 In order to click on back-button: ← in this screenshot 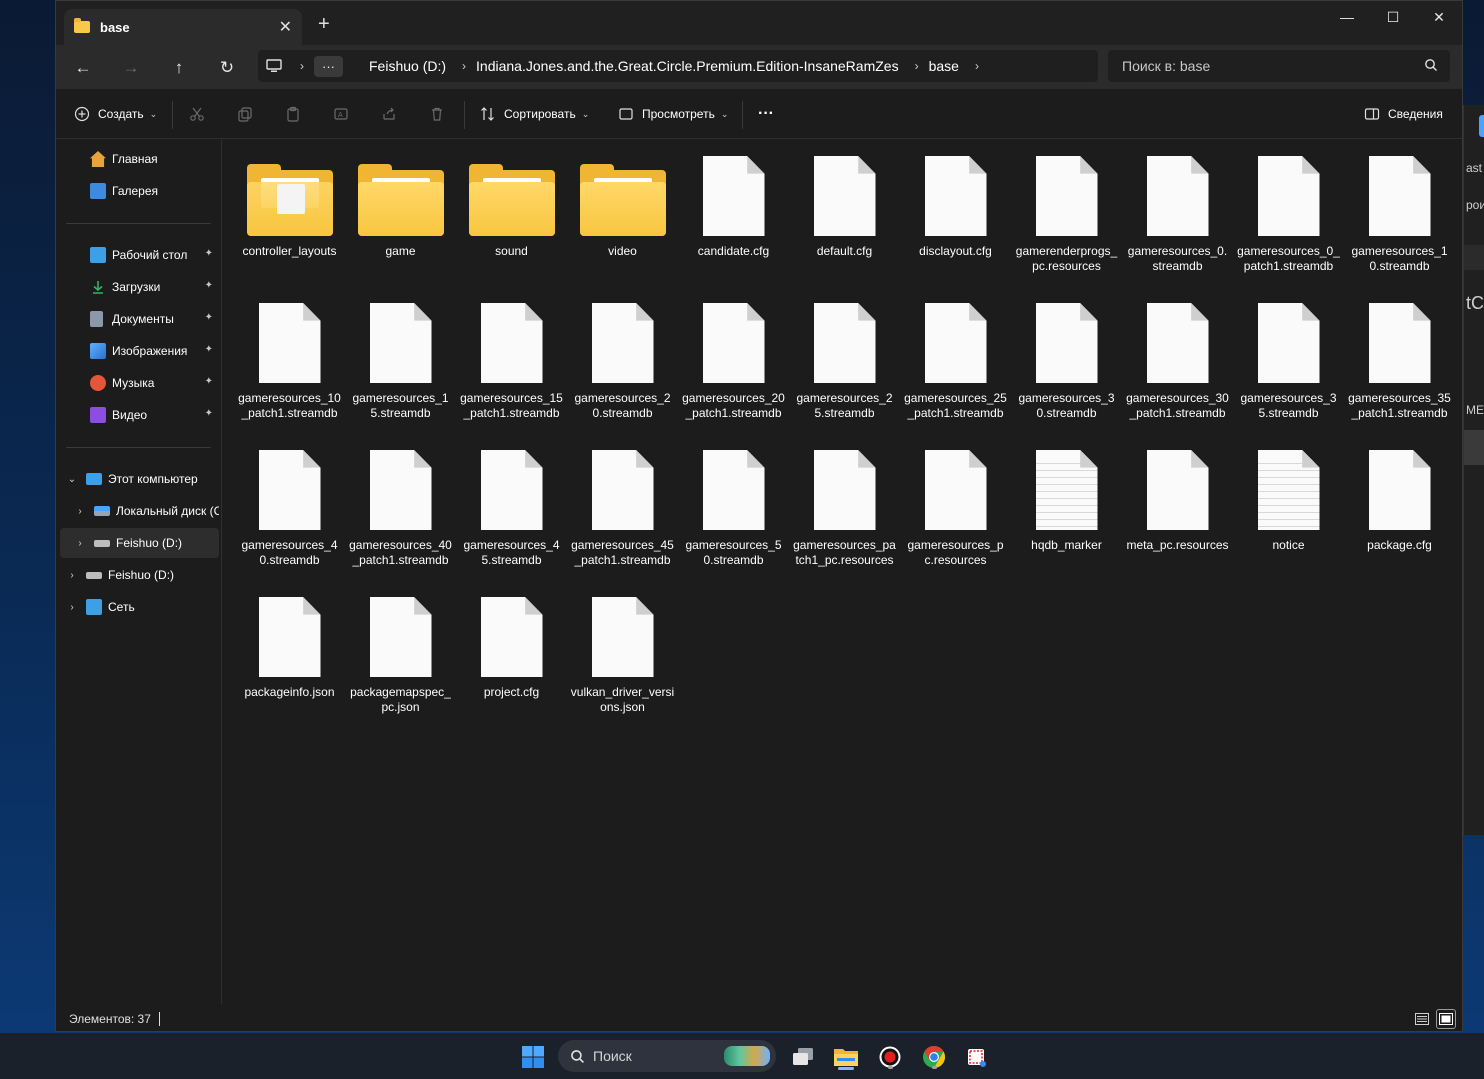, I will do `click(83, 68)`.